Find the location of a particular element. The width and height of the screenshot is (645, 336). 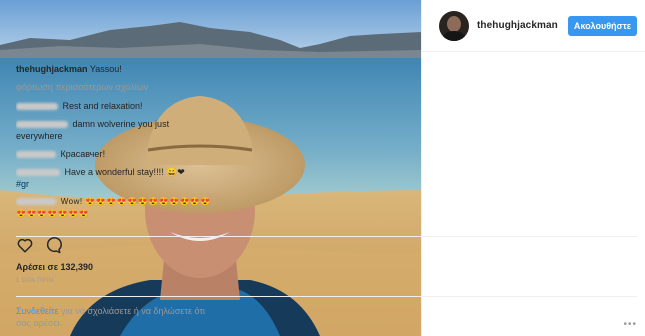

more-options-icon: ••• is located at coordinates (630, 324).